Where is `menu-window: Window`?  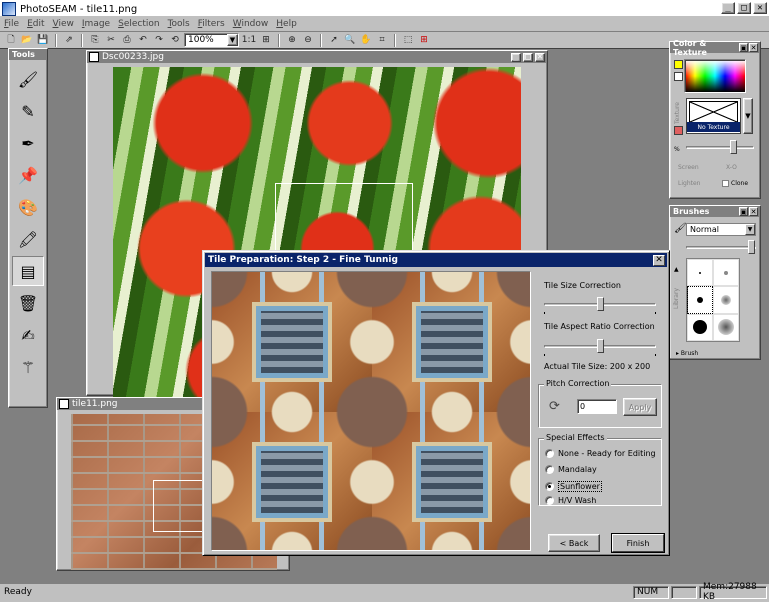 menu-window: Window is located at coordinates (251, 24).